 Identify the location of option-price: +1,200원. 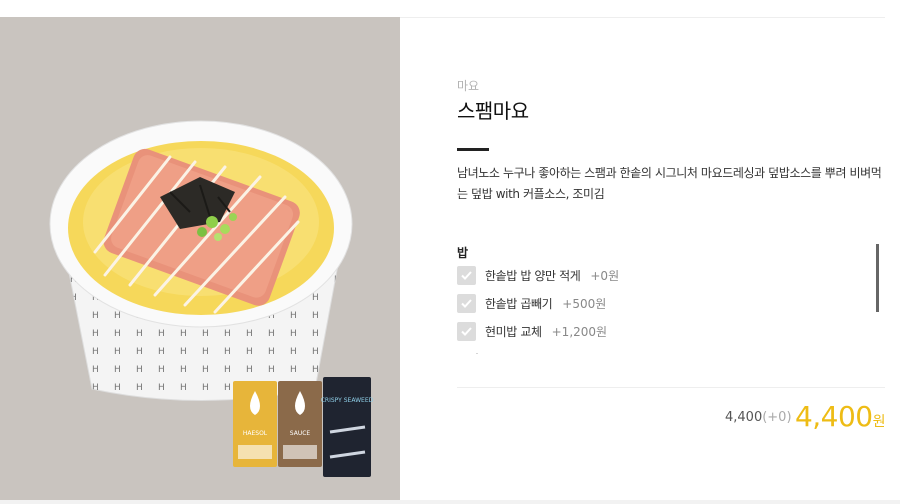
(579, 331).